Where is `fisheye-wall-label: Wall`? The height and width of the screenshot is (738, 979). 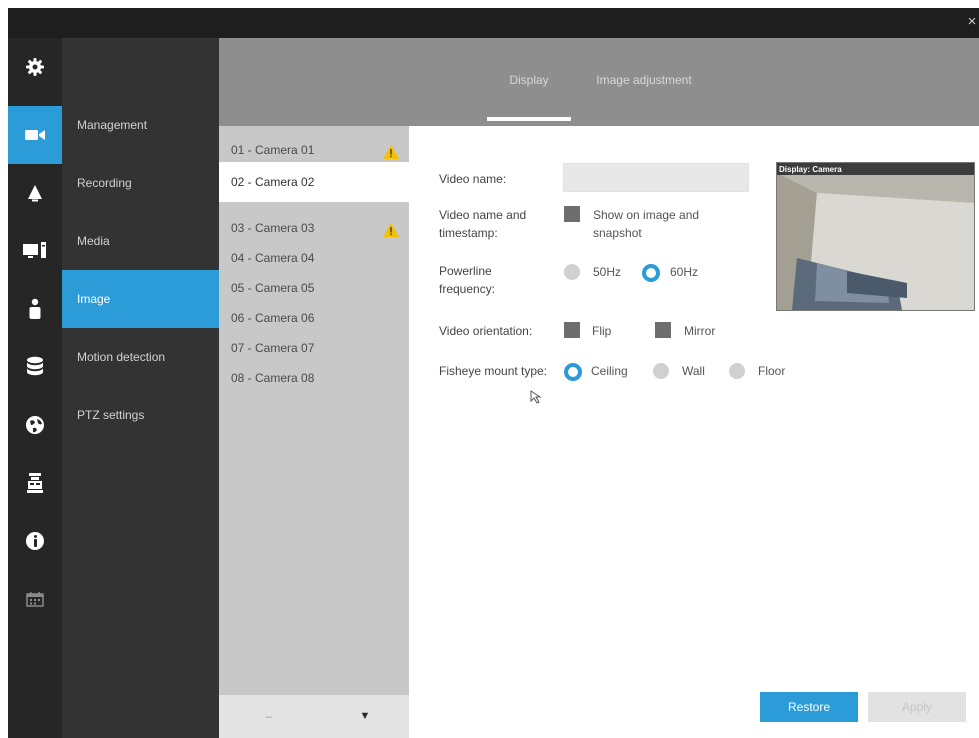 fisheye-wall-label: Wall is located at coordinates (693, 371).